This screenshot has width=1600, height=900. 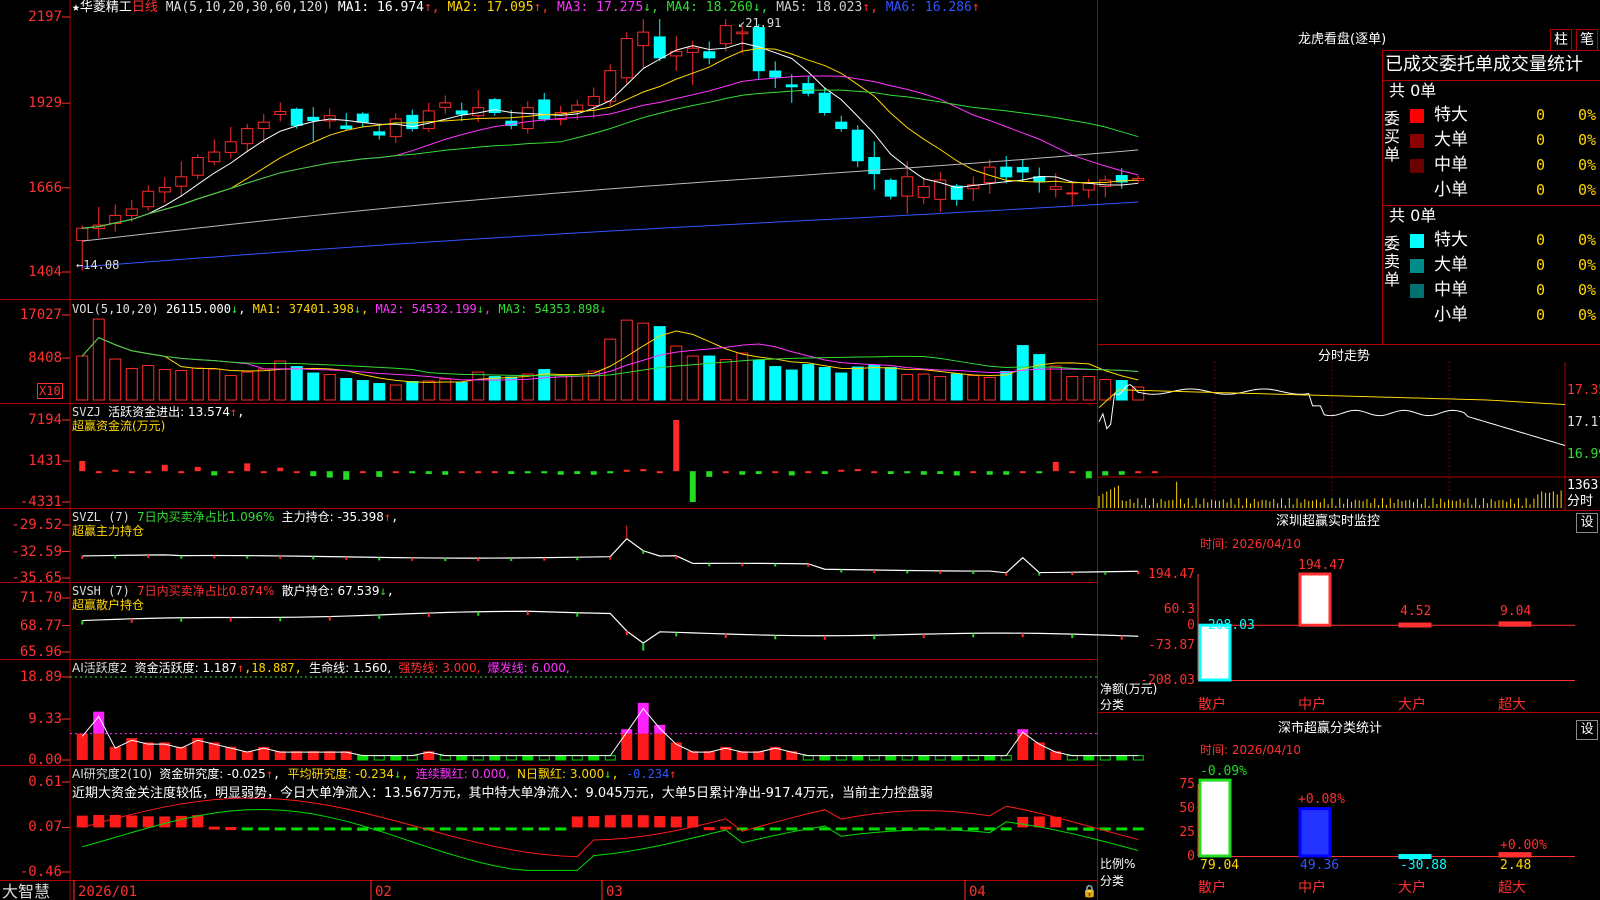 What do you see at coordinates (673, 774) in the screenshot?
I see `ai2-last-arrow: ↑` at bounding box center [673, 774].